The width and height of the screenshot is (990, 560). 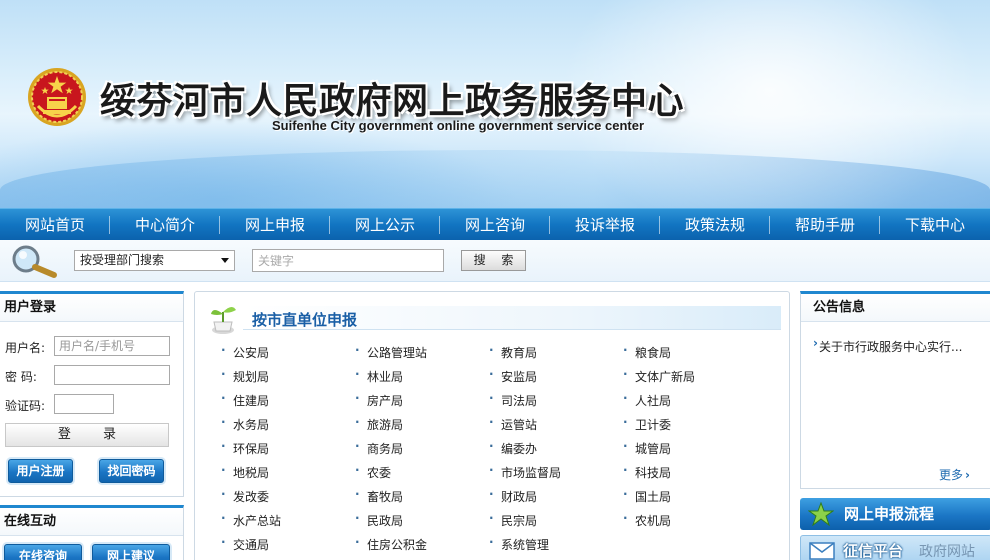 I want to click on department-link: 人社局, so click(x=647, y=400).